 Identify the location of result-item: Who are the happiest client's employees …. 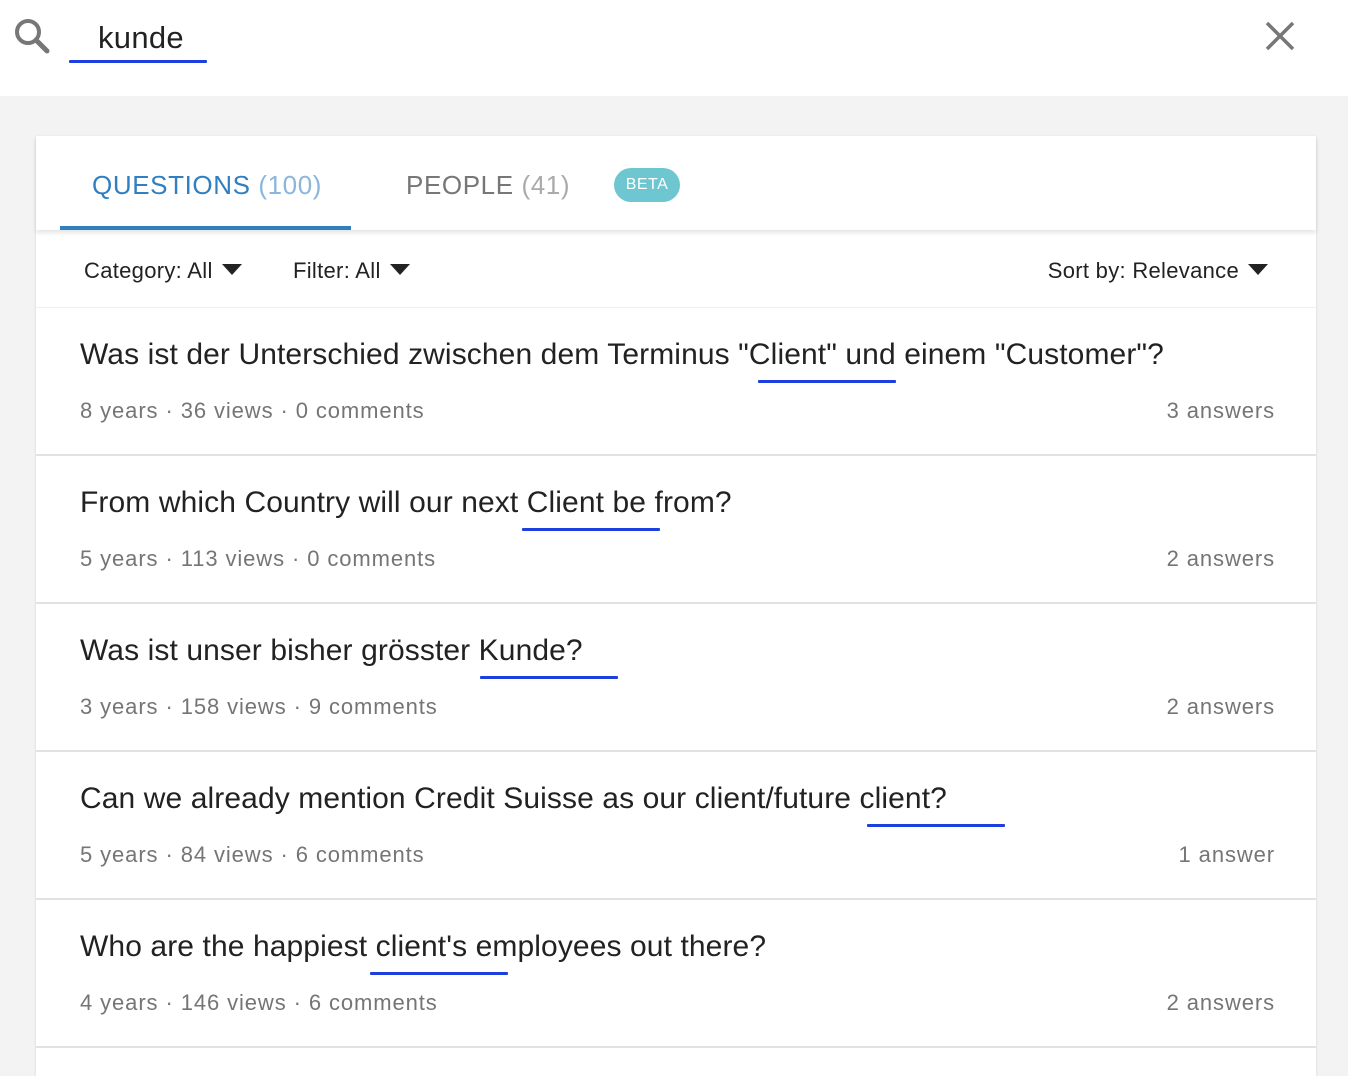
(676, 974).